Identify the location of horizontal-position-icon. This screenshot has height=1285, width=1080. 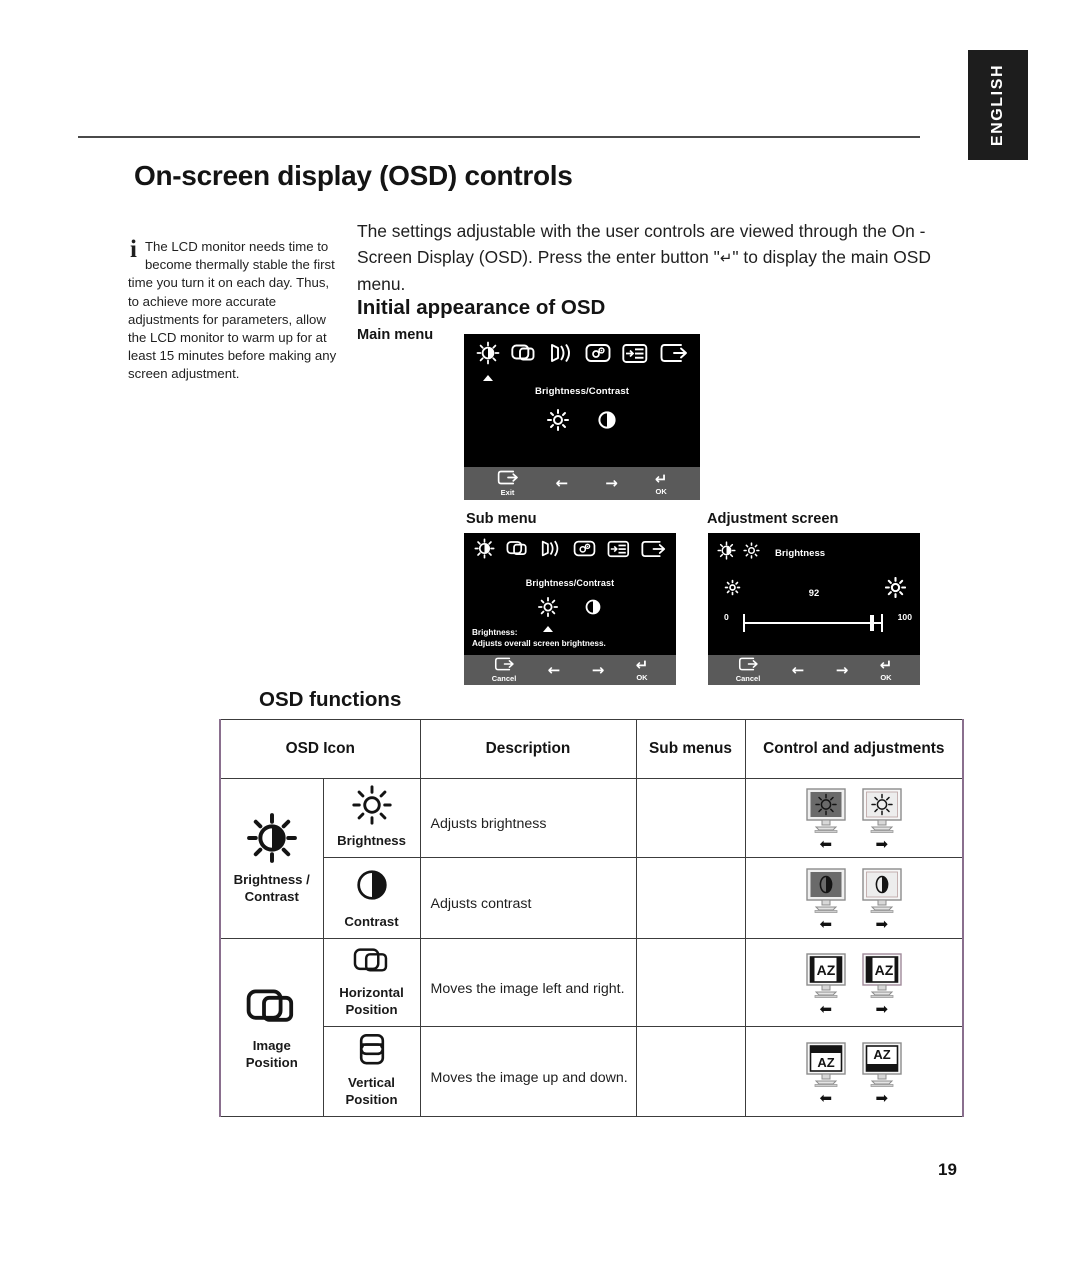
(372, 963).